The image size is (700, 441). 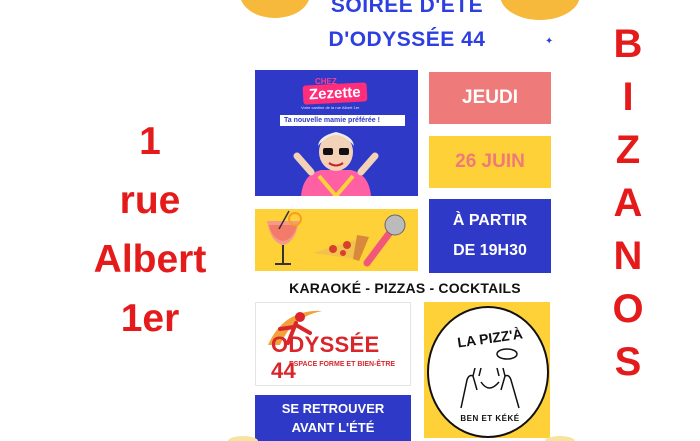 What do you see at coordinates (628, 362) in the screenshot?
I see `city-letter: S` at bounding box center [628, 362].